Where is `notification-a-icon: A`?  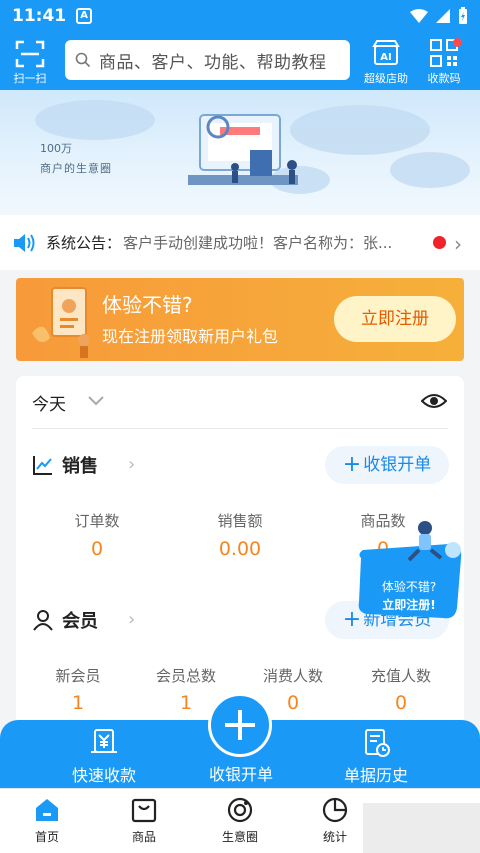
notification-a-icon: A is located at coordinates (84, 16).